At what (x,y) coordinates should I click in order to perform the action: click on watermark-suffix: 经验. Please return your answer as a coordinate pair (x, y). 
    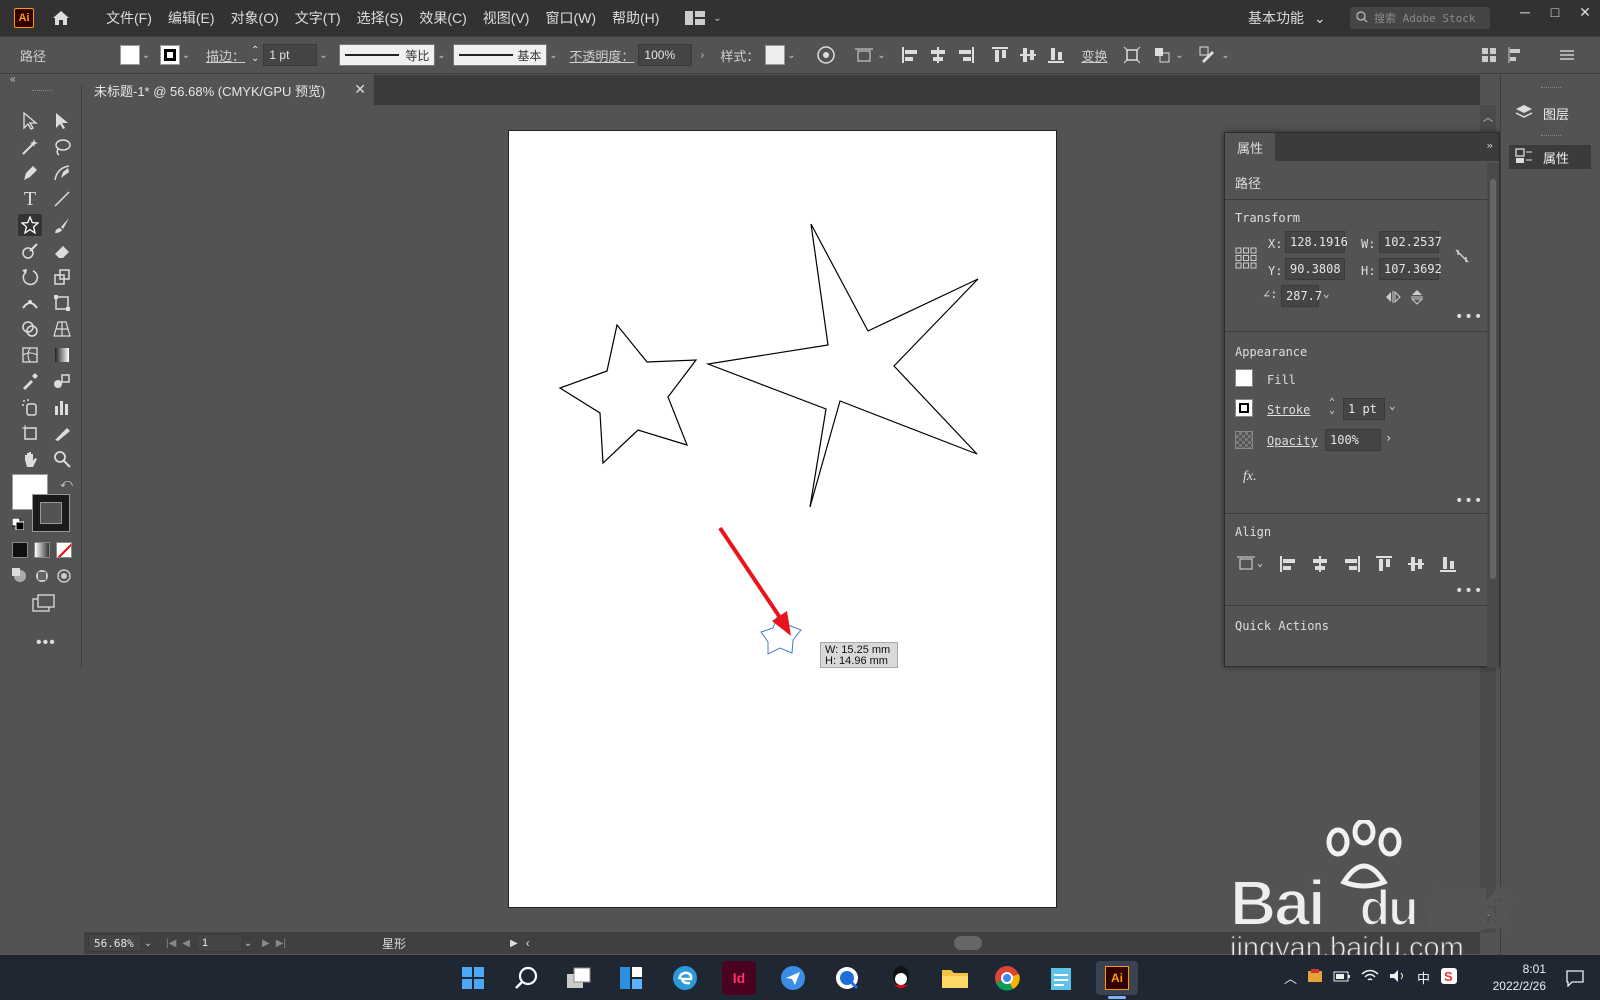
    Looking at the image, I should click on (1470, 910).